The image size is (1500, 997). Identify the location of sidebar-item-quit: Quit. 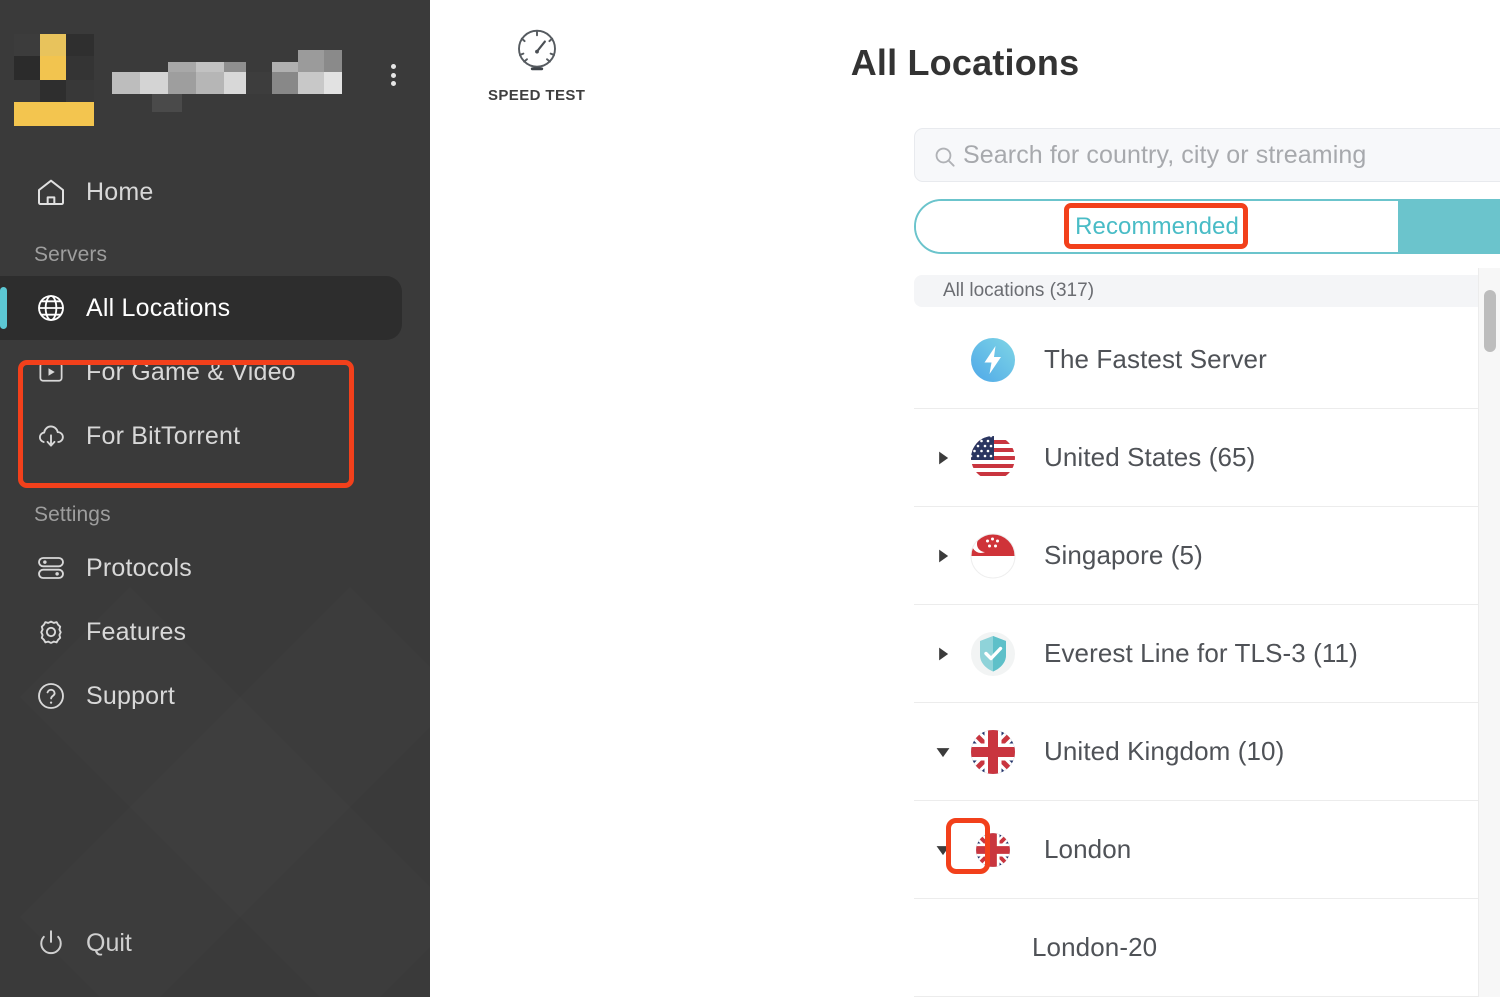
(215, 943).